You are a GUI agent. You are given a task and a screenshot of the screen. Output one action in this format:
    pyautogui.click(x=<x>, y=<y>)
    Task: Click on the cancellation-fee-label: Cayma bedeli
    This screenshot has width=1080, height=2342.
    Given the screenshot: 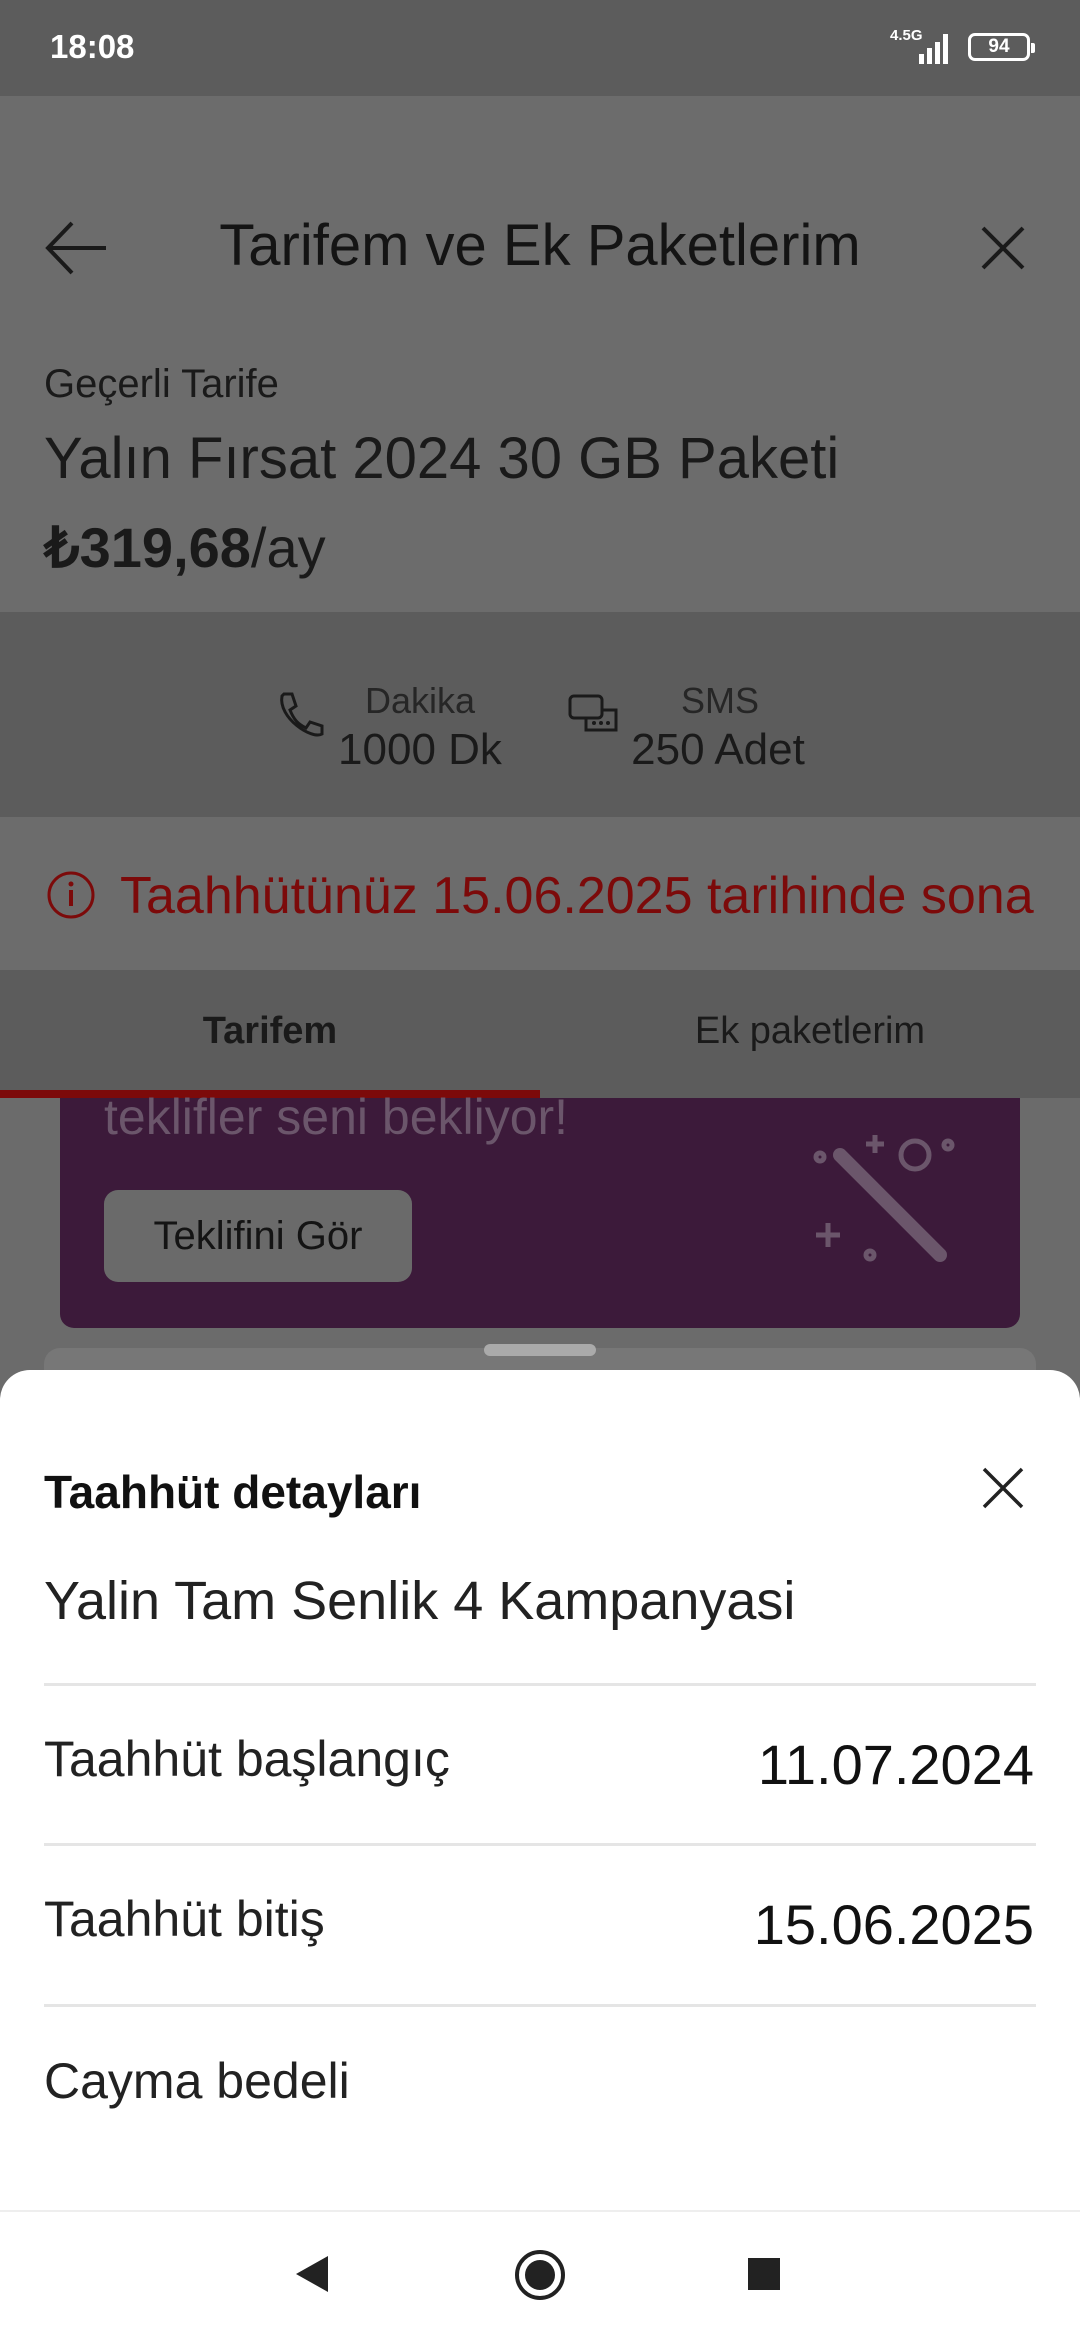 What is the action you would take?
    pyautogui.click(x=197, y=2081)
    